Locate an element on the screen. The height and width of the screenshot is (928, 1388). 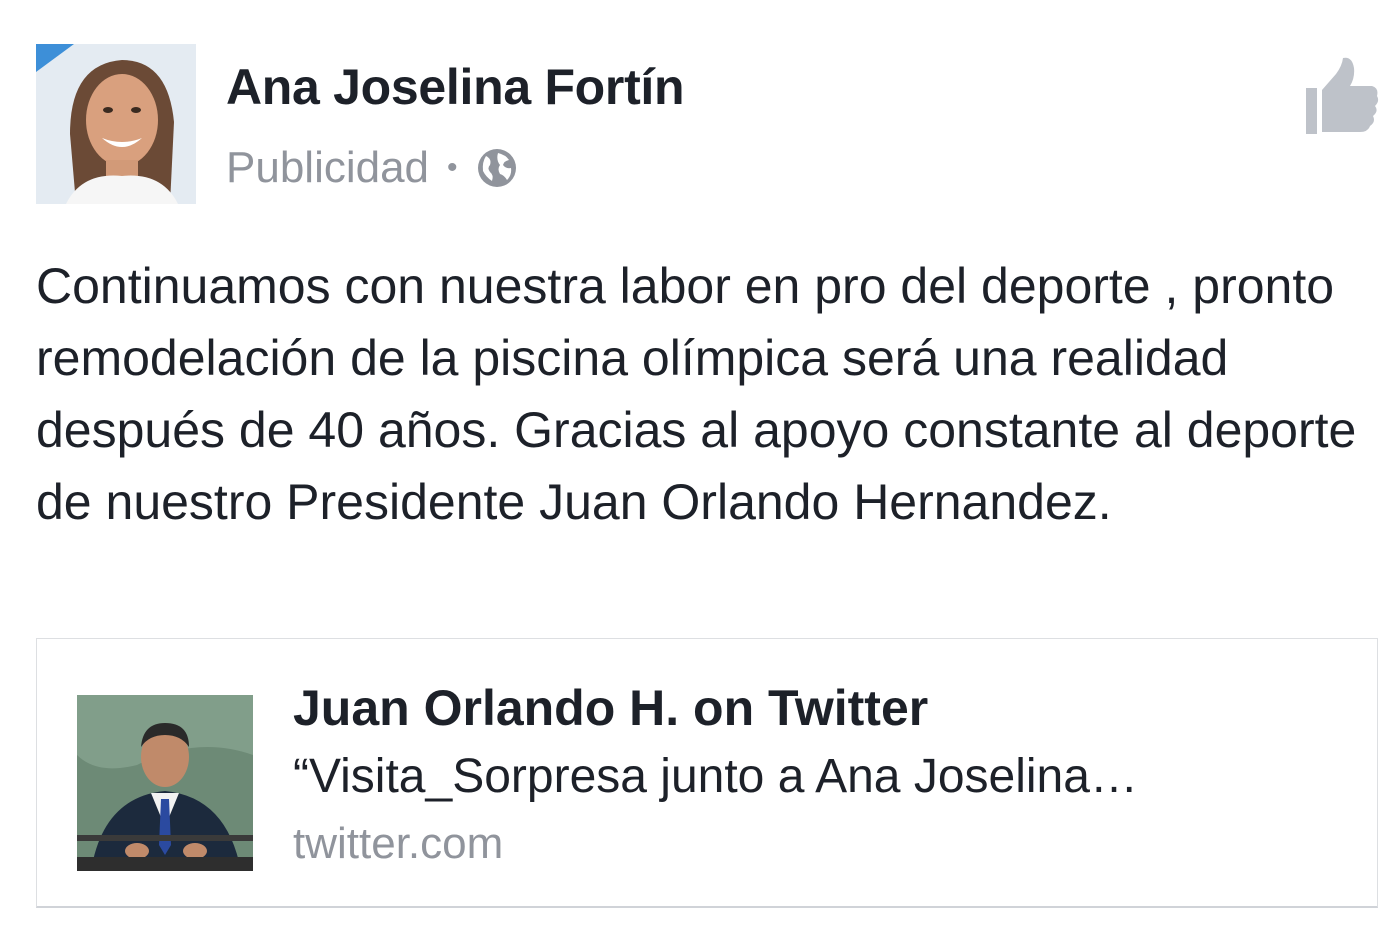
author-avatar is located at coordinates (116, 124).